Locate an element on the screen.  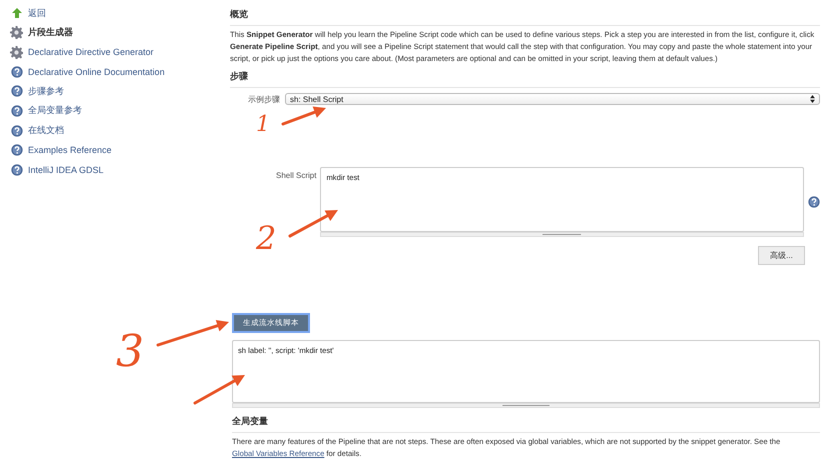
annotation-number: 3 is located at coordinates (130, 352).